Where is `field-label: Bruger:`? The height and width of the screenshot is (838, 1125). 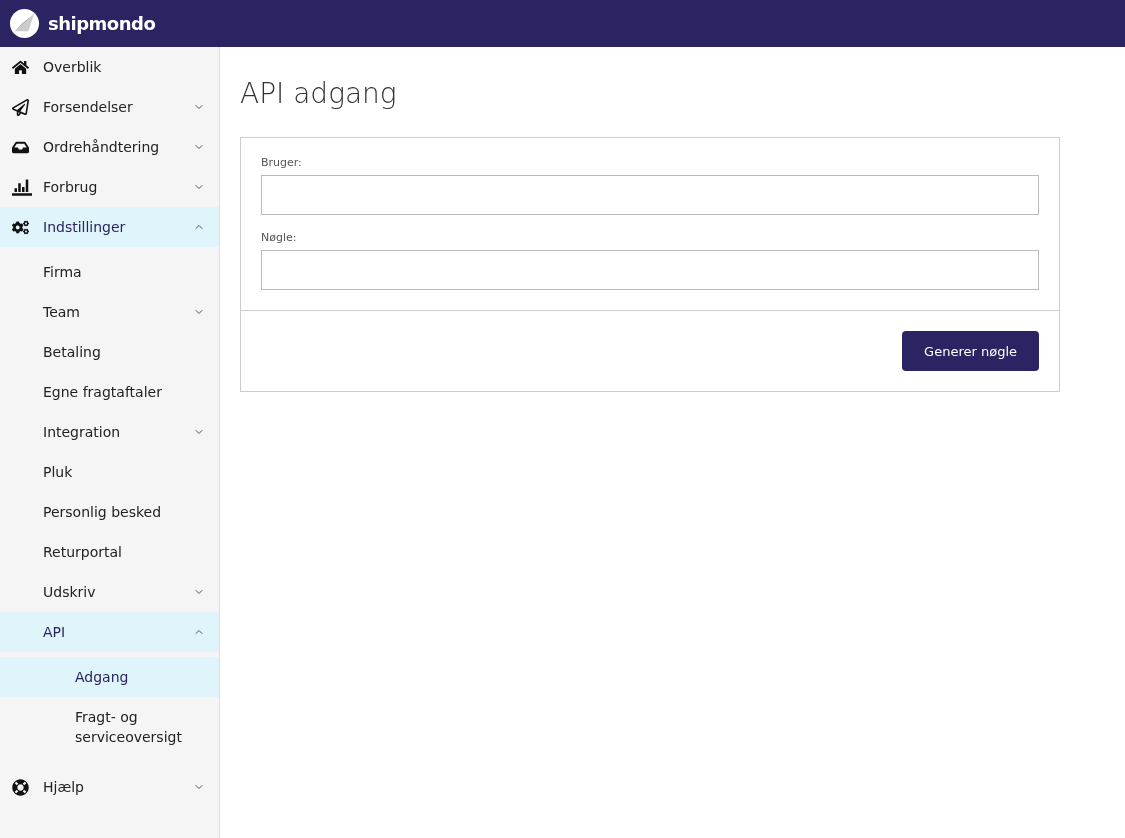 field-label: Bruger: is located at coordinates (282, 162).